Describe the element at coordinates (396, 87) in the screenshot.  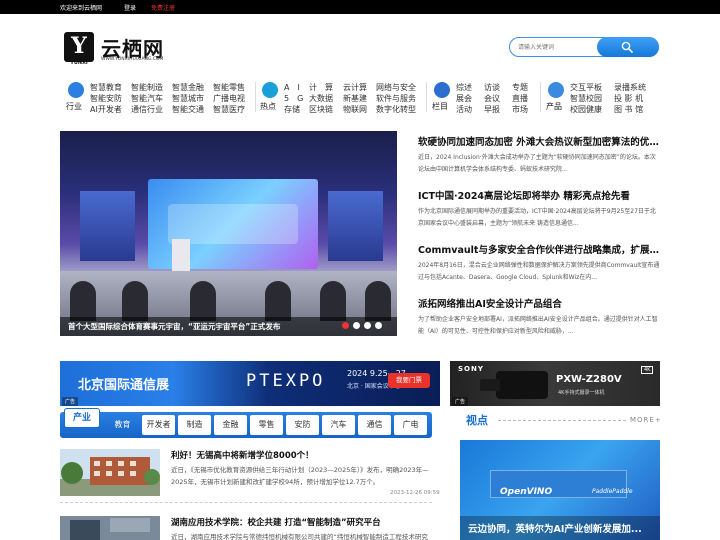
I see `nav-item: 网络与安全` at that location.